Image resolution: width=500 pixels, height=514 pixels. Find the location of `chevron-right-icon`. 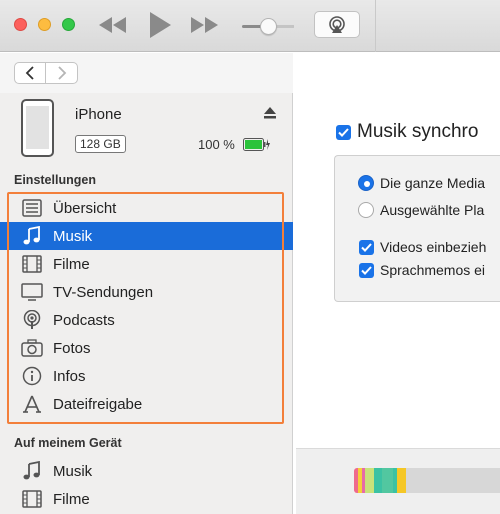

chevron-right-icon is located at coordinates (61, 73).